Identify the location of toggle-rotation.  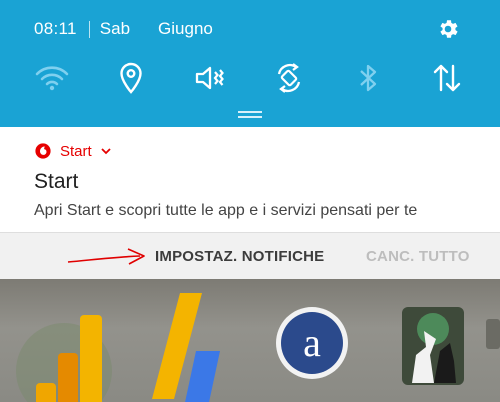
(289, 78).